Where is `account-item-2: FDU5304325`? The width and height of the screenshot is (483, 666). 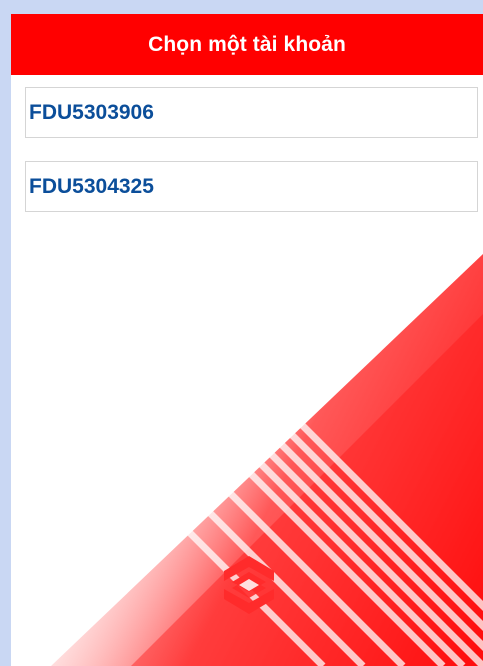 account-item-2: FDU5304325 is located at coordinates (251, 186).